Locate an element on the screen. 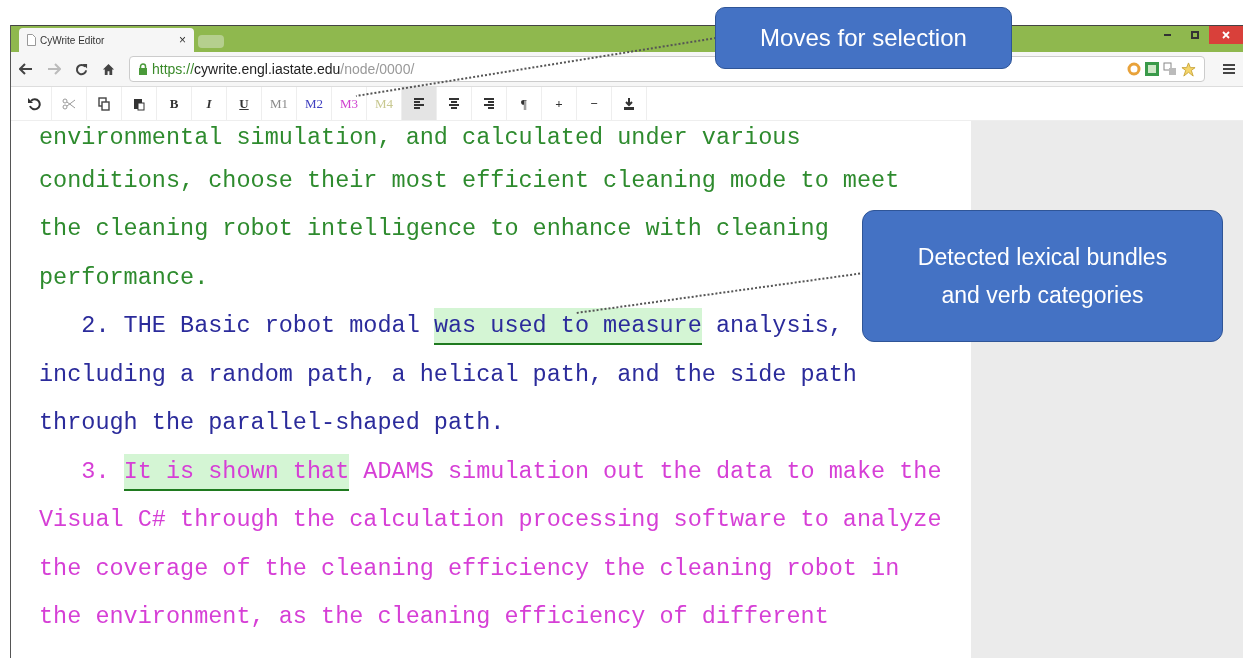 The image size is (1243, 658). close-window-button is located at coordinates (1226, 35).